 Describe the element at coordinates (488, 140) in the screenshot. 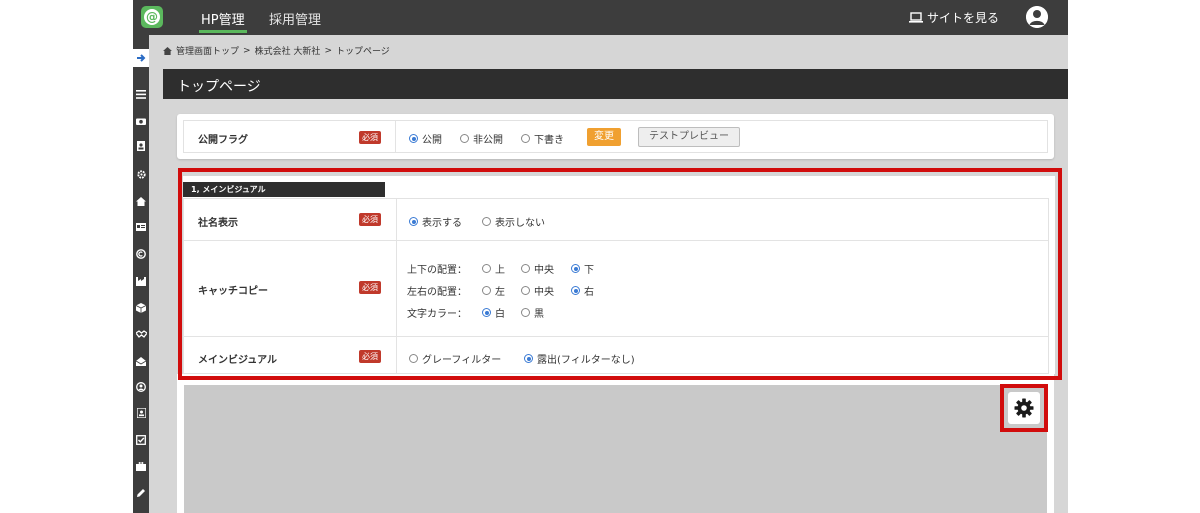

I see `radio-label: 非公開` at that location.